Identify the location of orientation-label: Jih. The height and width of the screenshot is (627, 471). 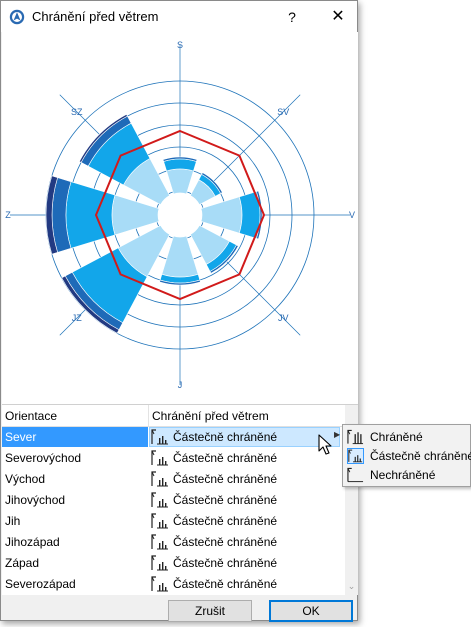
(13, 521).